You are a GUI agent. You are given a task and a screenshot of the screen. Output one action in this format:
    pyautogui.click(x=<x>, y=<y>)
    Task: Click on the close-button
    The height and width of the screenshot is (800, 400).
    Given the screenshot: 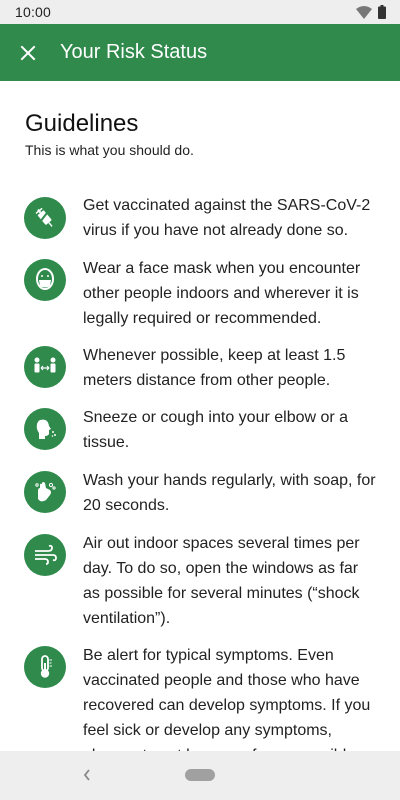 What is the action you would take?
    pyautogui.click(x=28, y=52)
    